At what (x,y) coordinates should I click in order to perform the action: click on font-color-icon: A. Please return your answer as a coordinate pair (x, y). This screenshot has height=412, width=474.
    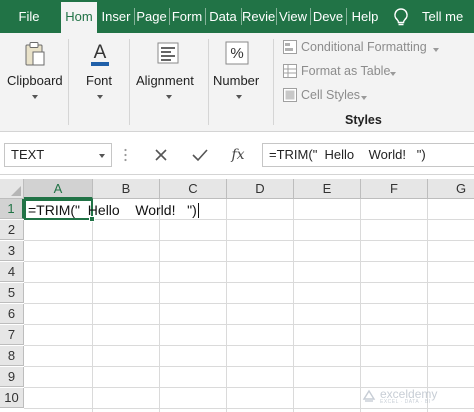
    Looking at the image, I should click on (100, 54).